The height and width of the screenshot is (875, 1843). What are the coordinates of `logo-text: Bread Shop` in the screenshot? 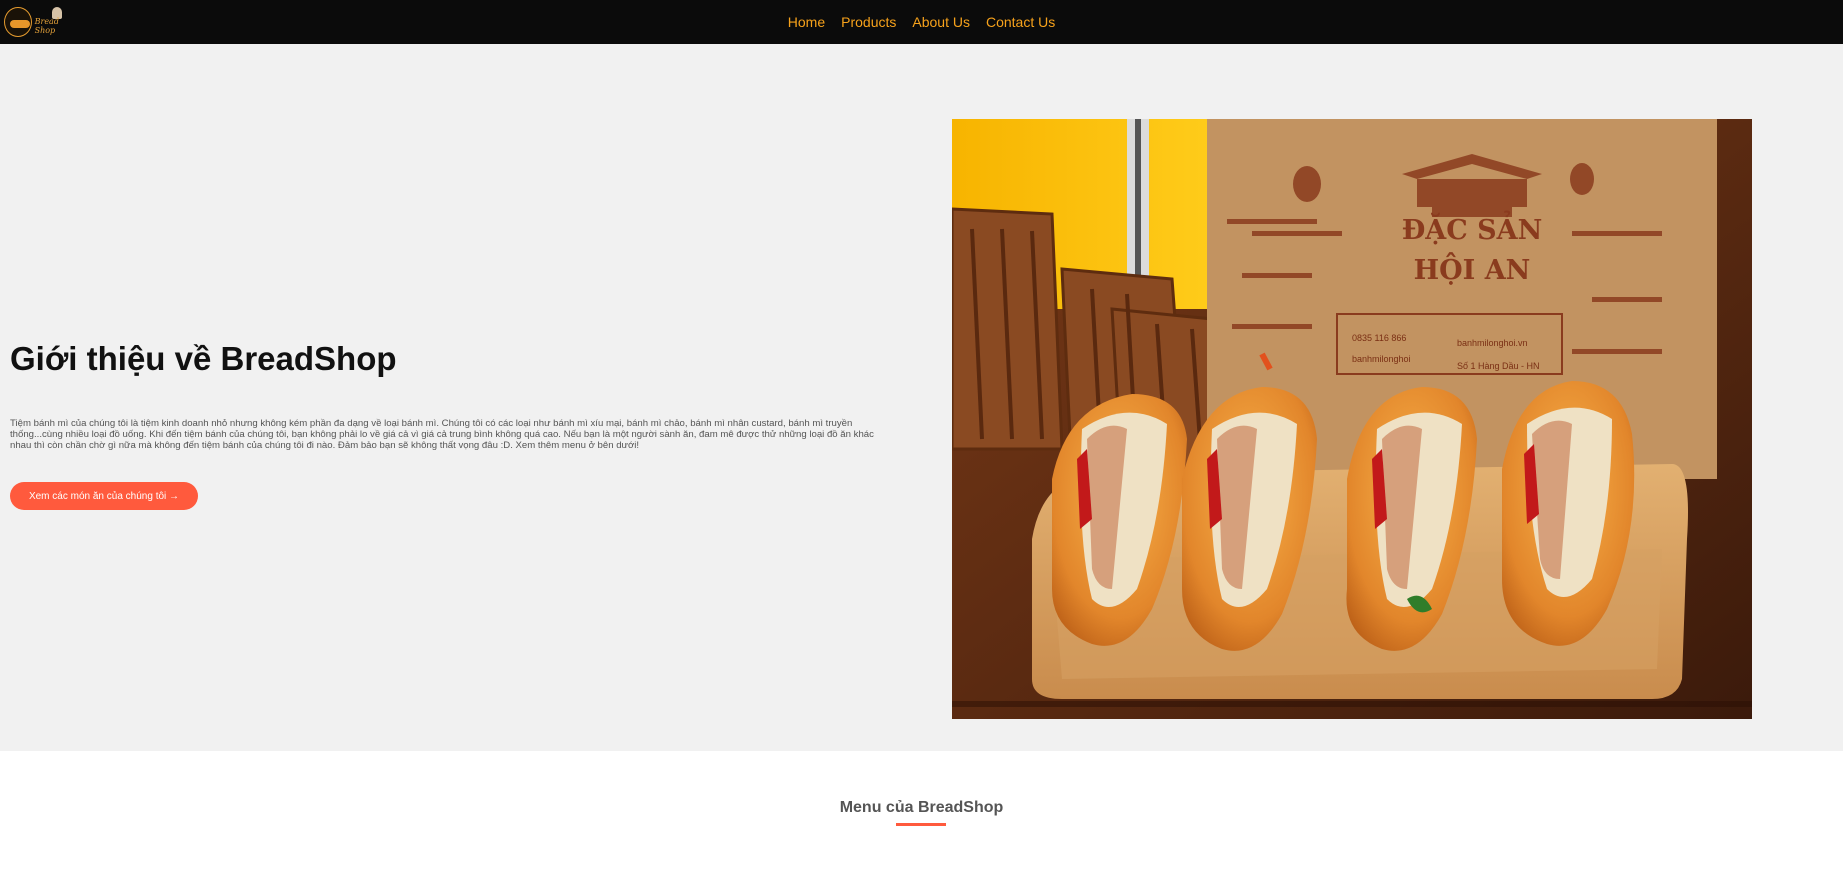 It's located at (46, 26).